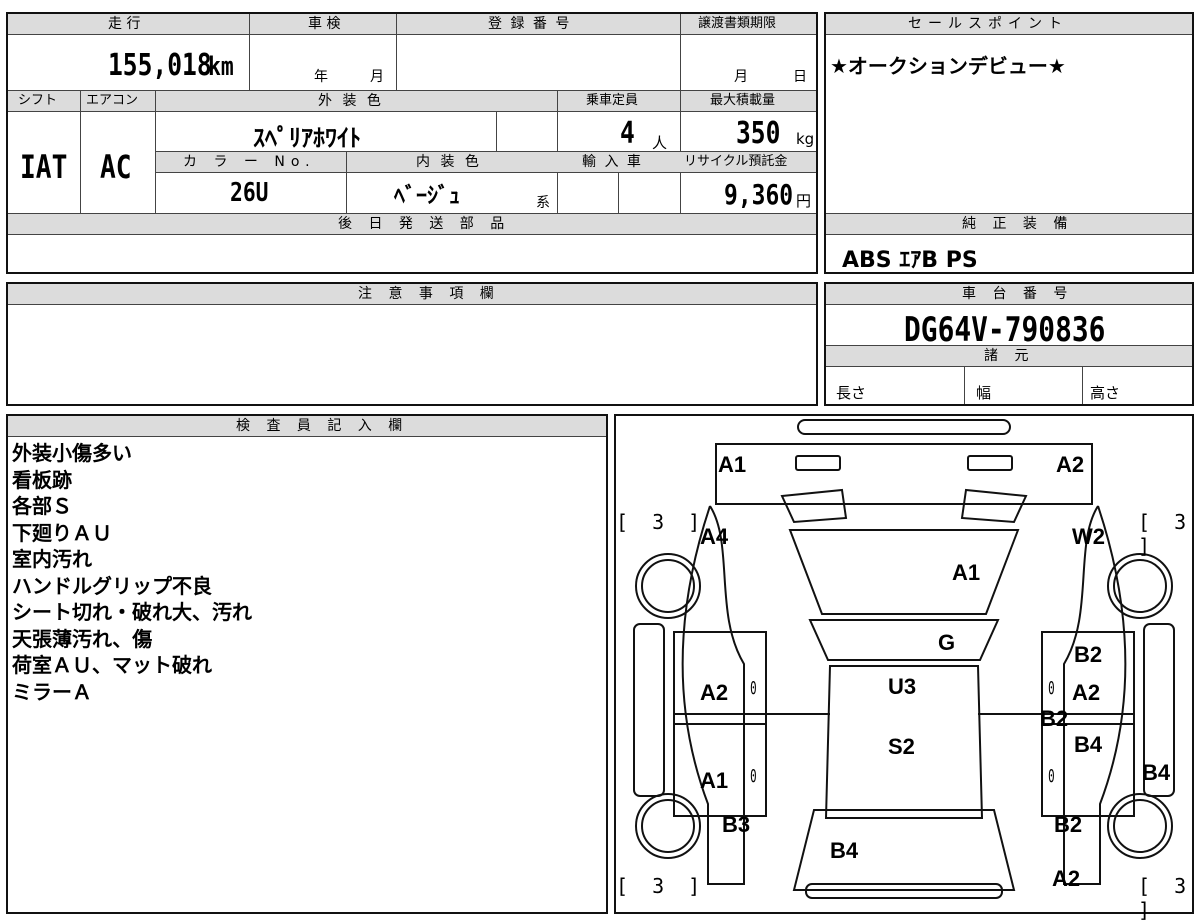 The height and width of the screenshot is (922, 1200). I want to click on interior-color-label: 内 装 色, so click(449, 162).